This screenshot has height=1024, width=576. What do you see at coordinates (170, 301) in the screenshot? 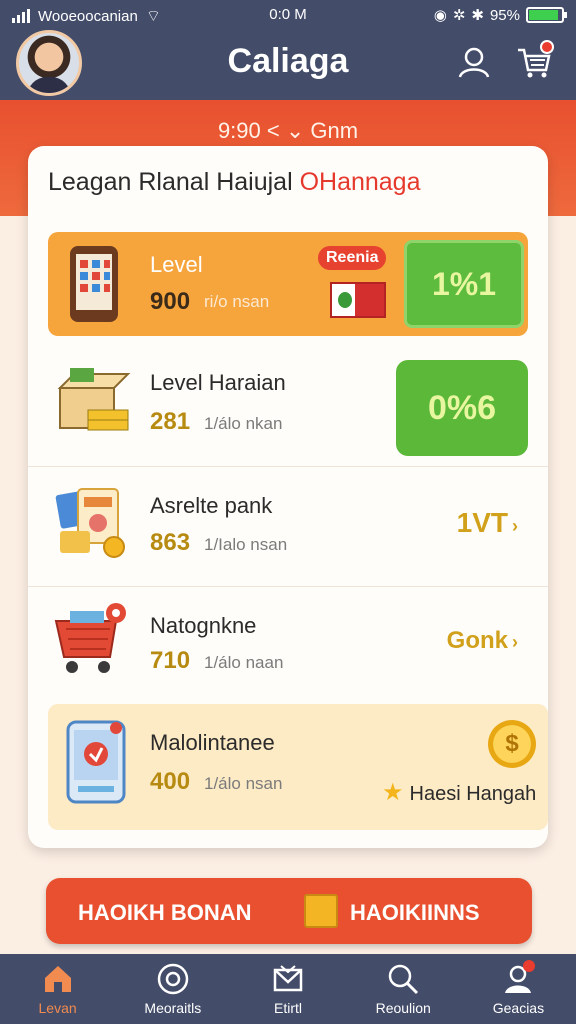
I see `row-value: 900` at bounding box center [170, 301].